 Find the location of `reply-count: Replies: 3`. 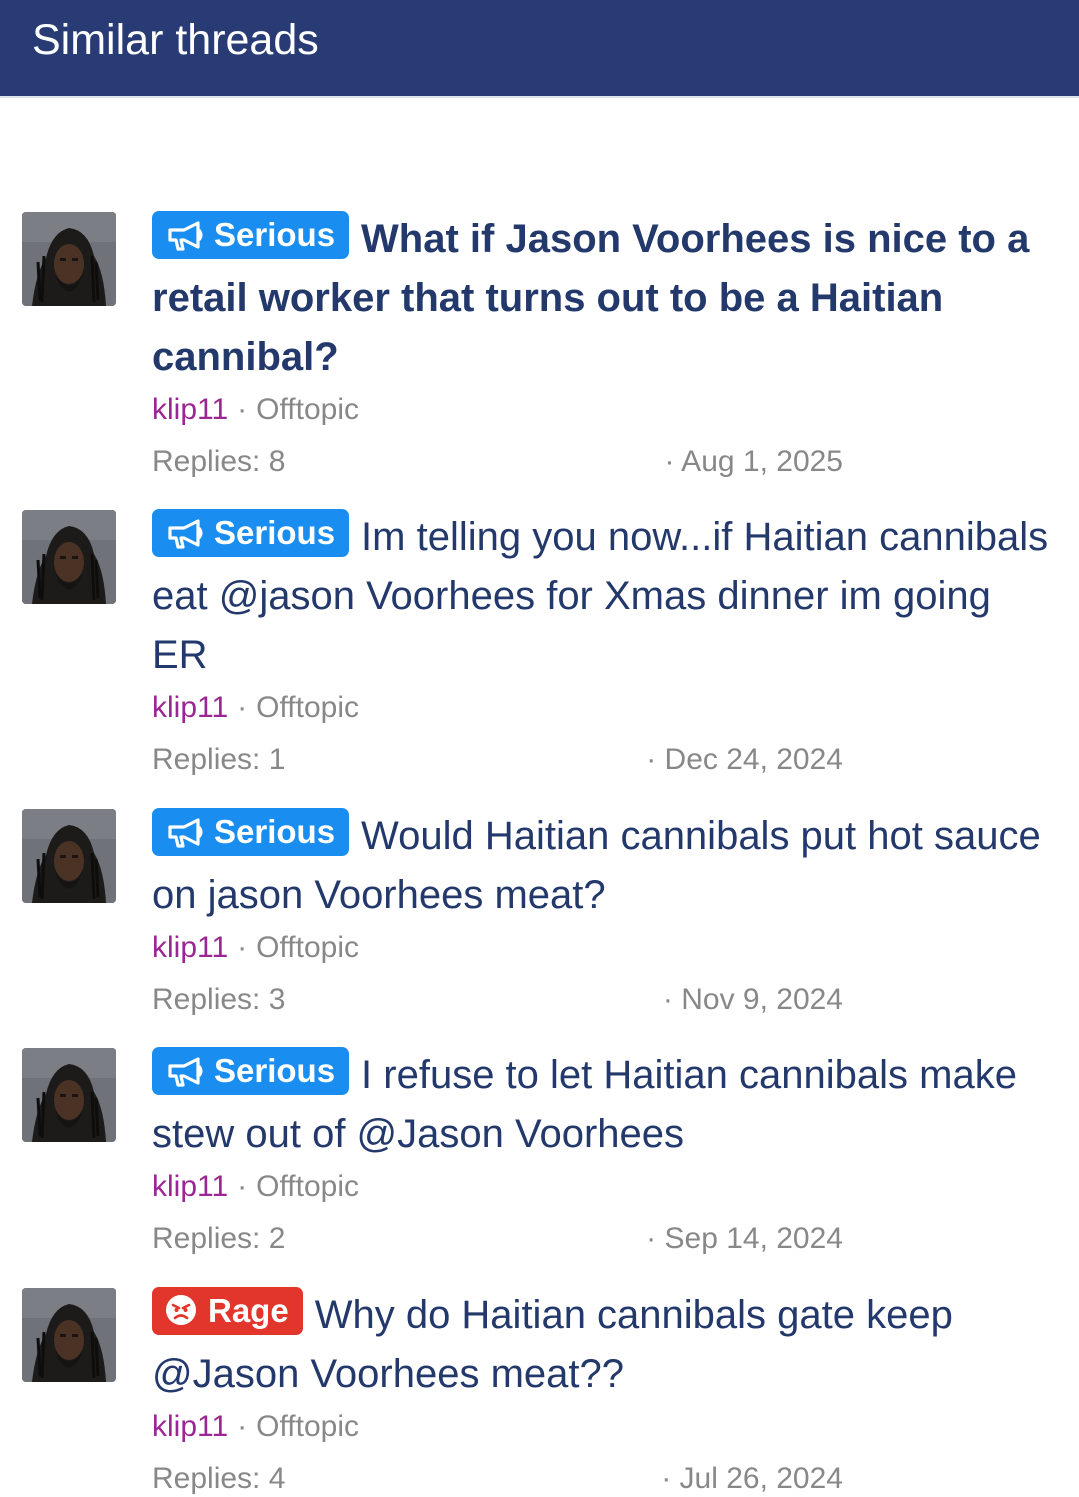

reply-count: Replies: 3 is located at coordinates (219, 999).